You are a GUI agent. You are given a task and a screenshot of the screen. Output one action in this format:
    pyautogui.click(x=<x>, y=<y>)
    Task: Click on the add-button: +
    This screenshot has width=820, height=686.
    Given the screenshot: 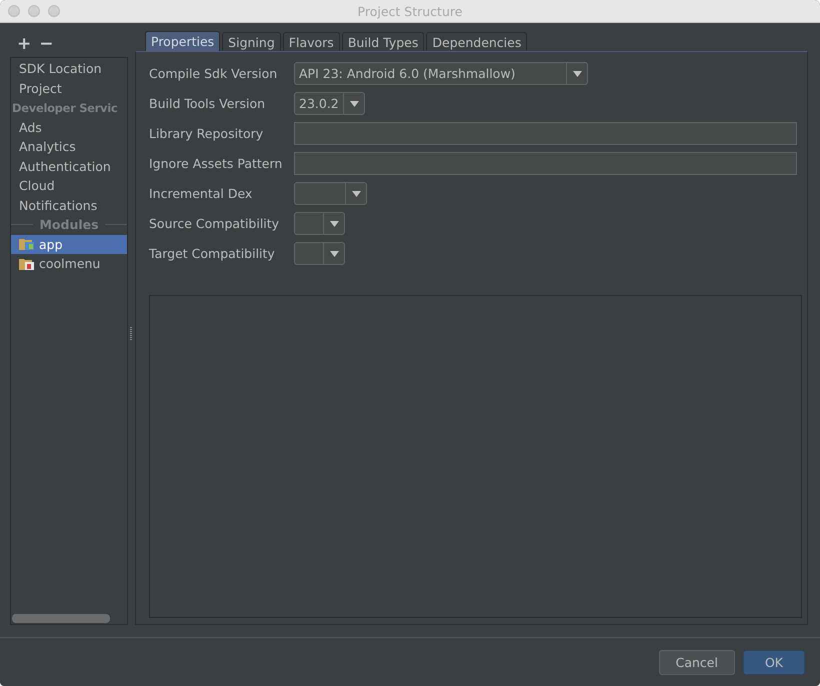 What is the action you would take?
    pyautogui.click(x=24, y=44)
    